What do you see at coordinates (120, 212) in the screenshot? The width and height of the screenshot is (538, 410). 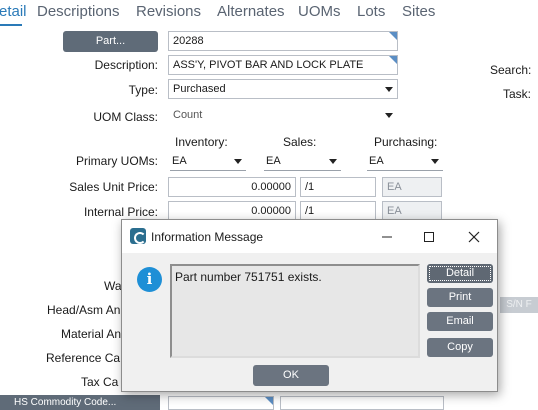 I see `internal-price-label: Internal Price:` at bounding box center [120, 212].